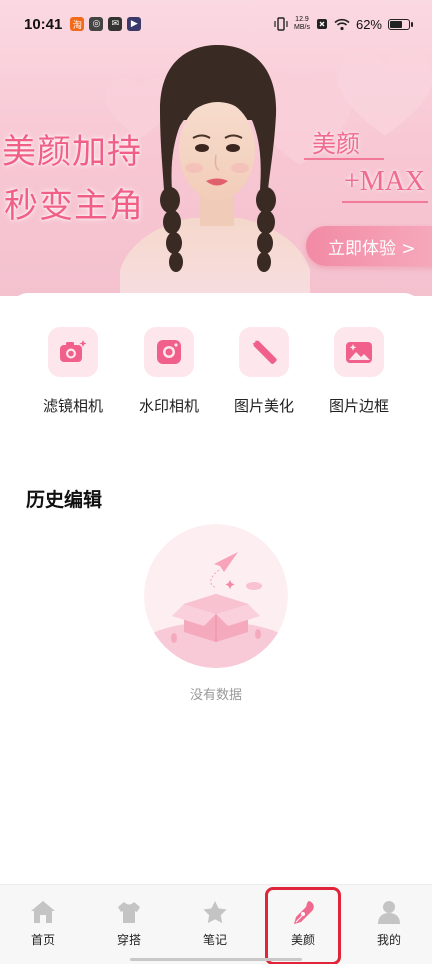  What do you see at coordinates (128, 940) in the screenshot?
I see `nav-label: 穿搭` at bounding box center [128, 940].